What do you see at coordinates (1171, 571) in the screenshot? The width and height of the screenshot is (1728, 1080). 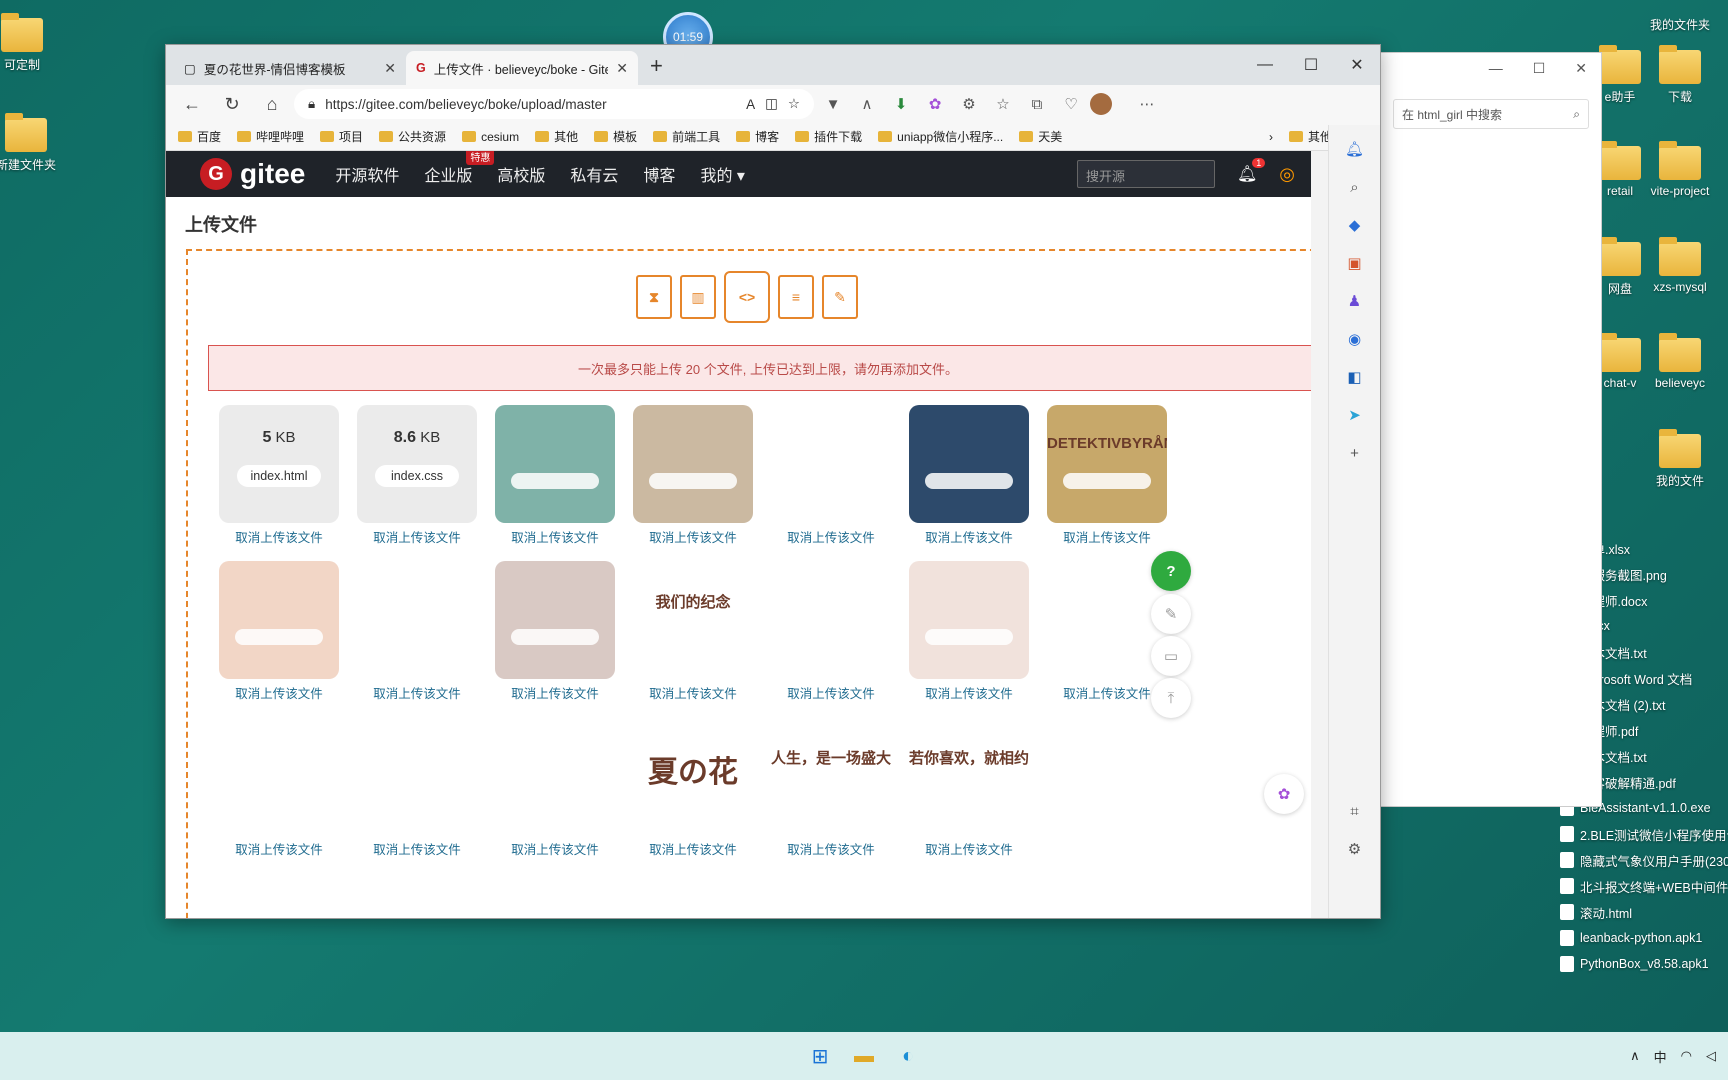 I see `help-button: ?` at bounding box center [1171, 571].